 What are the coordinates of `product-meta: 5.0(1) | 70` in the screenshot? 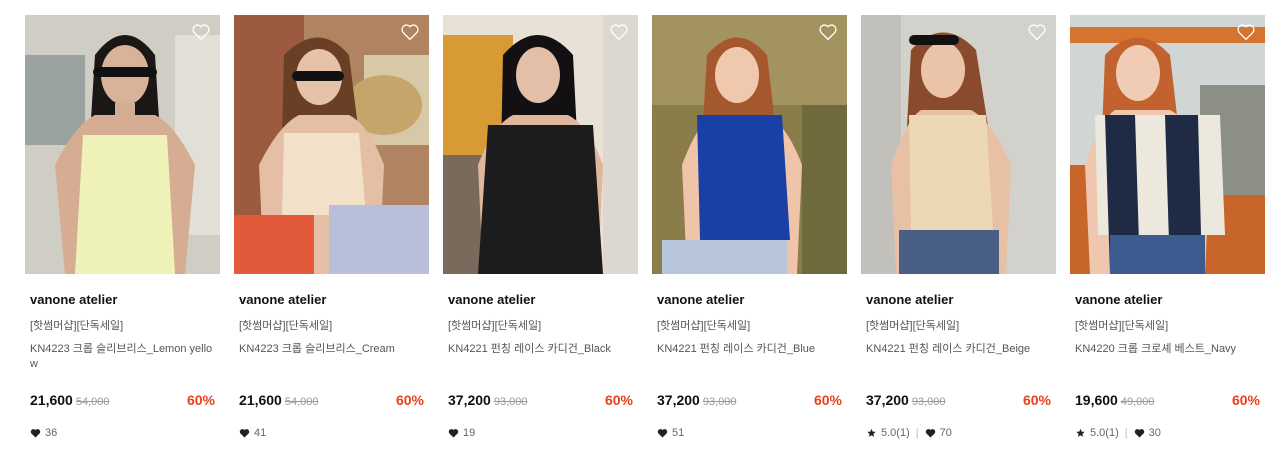 It's located at (909, 433).